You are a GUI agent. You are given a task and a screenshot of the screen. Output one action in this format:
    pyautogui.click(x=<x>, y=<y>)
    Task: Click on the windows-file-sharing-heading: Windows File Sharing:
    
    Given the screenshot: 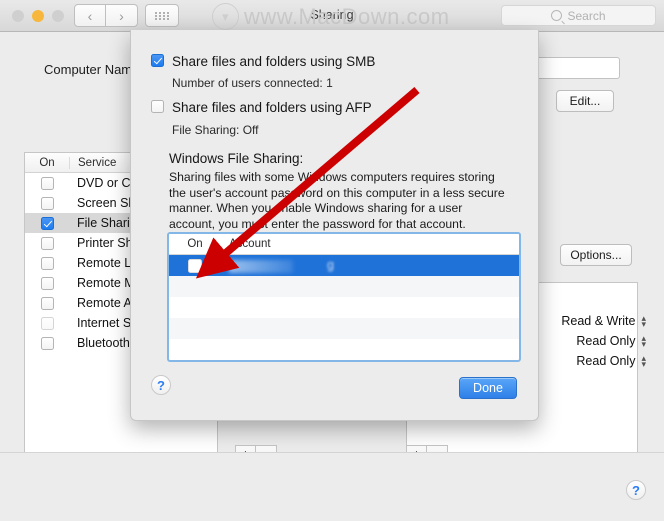 What is the action you would take?
    pyautogui.click(x=236, y=158)
    